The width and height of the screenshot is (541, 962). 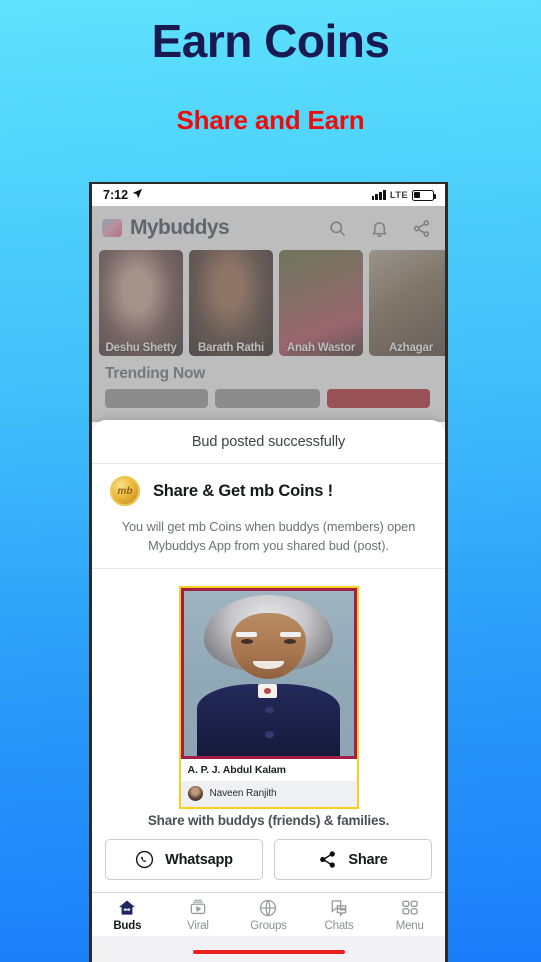 I want to click on nav-label-buds: Buds, so click(x=127, y=926).